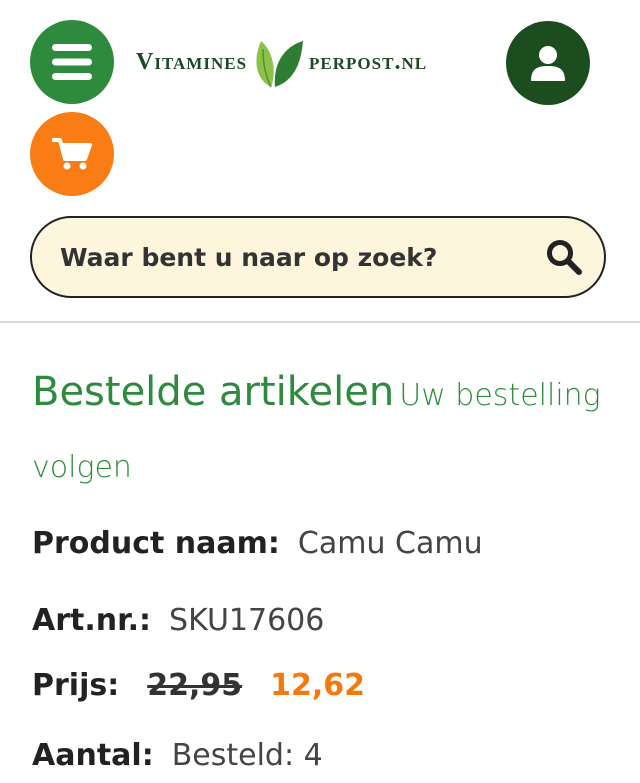 Image resolution: width=640 pixels, height=783 pixels. Describe the element at coordinates (318, 685) in the screenshot. I see `new-price: 12,62` at that location.